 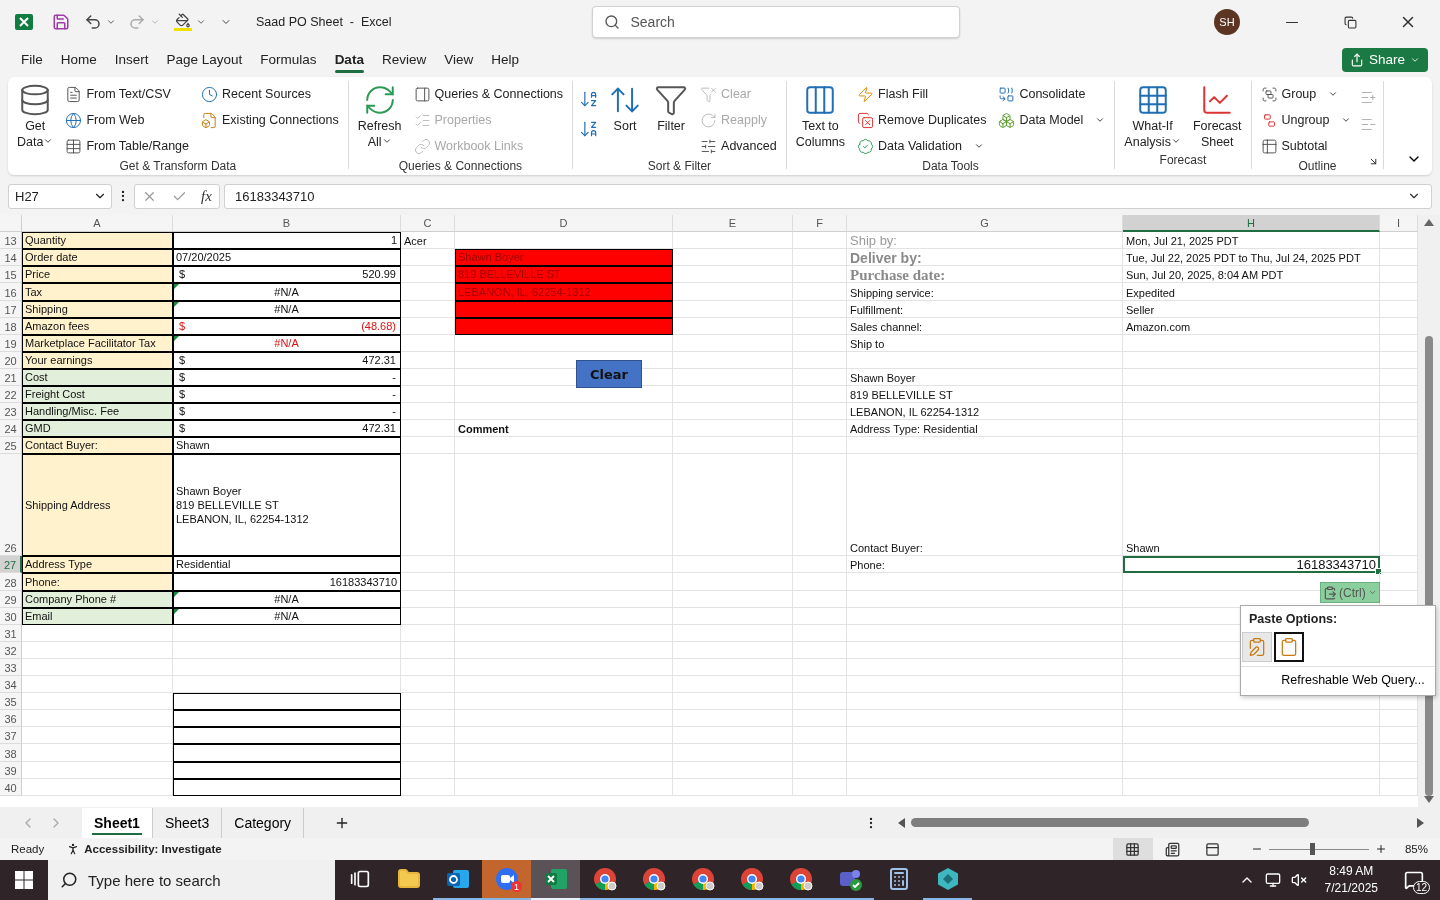 I want to click on row-number: 37, so click(x=11, y=736).